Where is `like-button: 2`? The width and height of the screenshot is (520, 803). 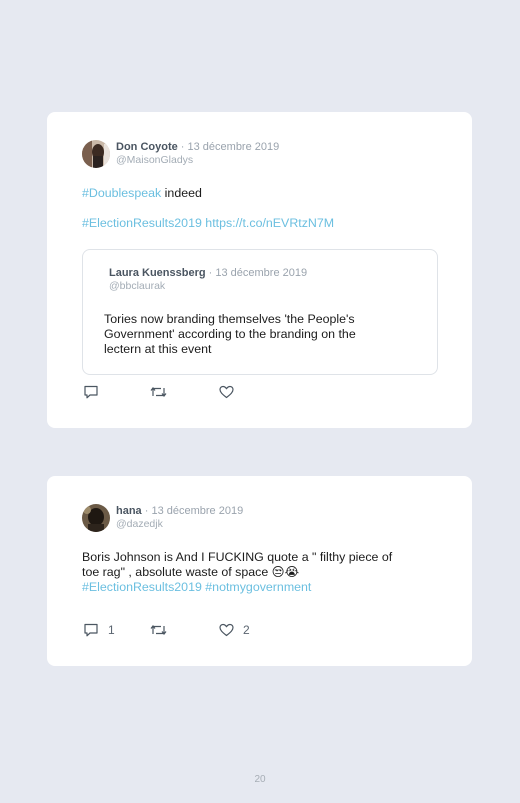
like-button: 2 is located at coordinates (234, 630).